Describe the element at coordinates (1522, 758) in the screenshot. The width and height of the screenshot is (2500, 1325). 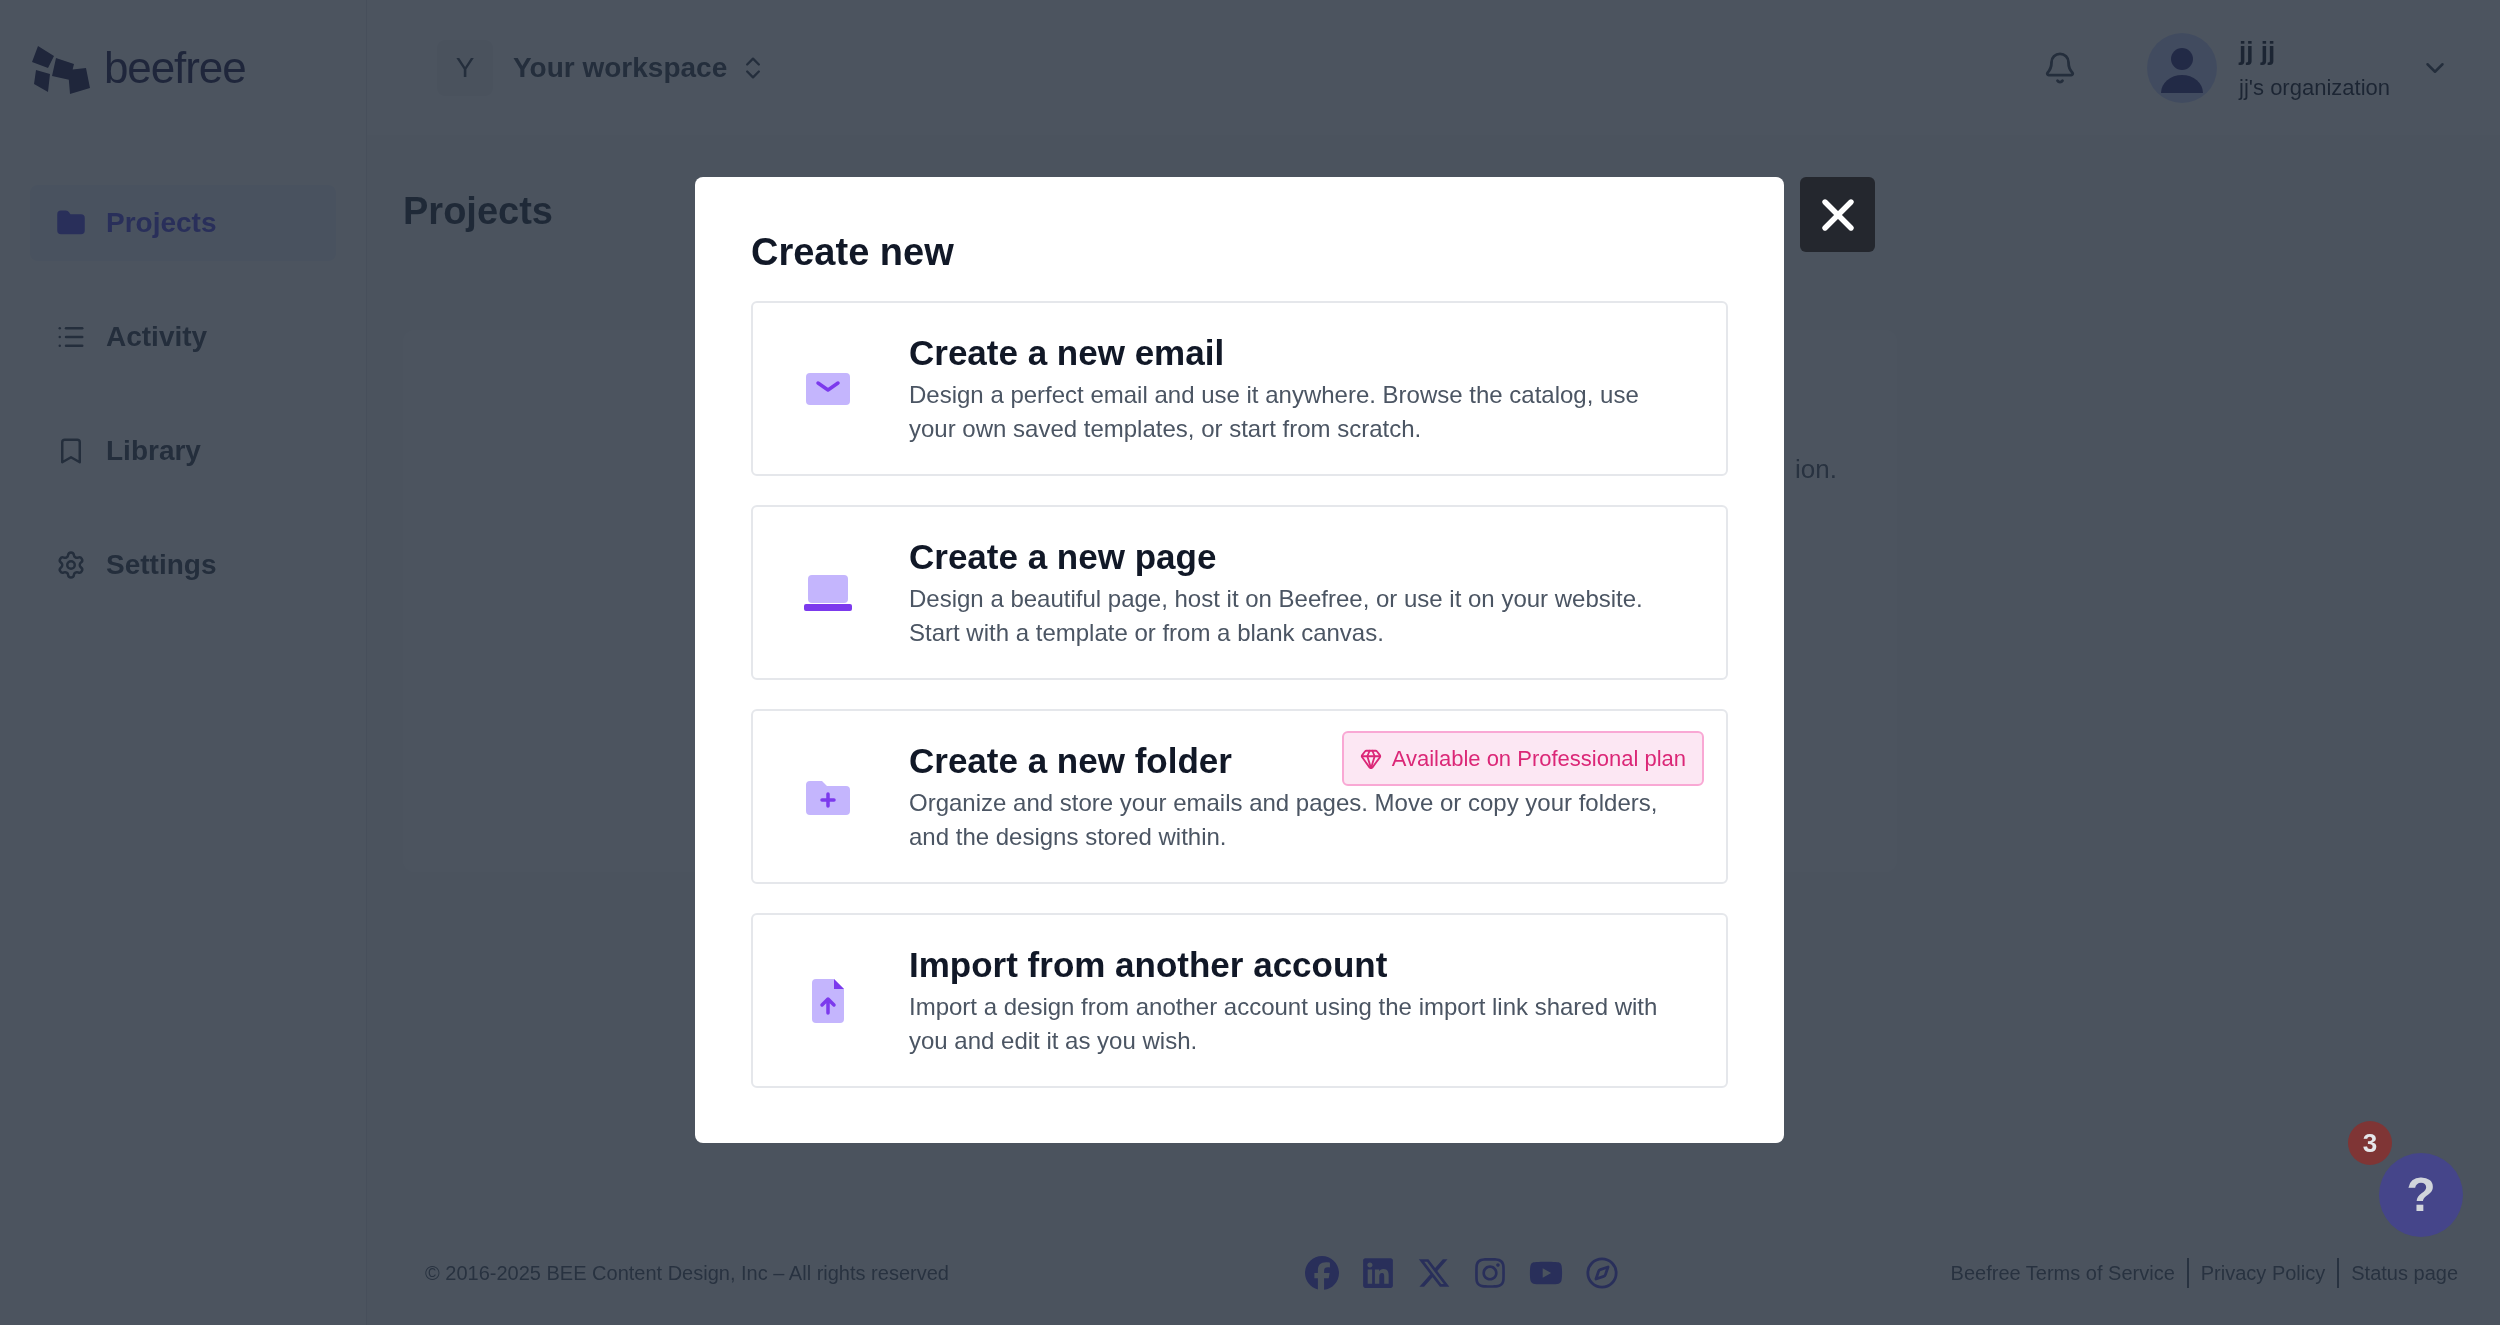
I see `plan-badge: Available on Professional plan` at that location.